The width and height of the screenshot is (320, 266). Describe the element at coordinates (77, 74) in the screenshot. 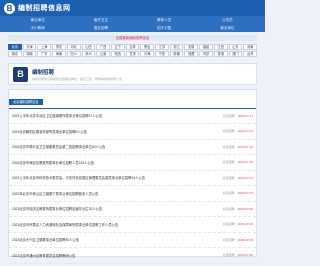

I see `brand-text: 编制招聘 编制招聘信息网收录全国事业单位、医疗卫生、教师等编制招聘公告` at that location.